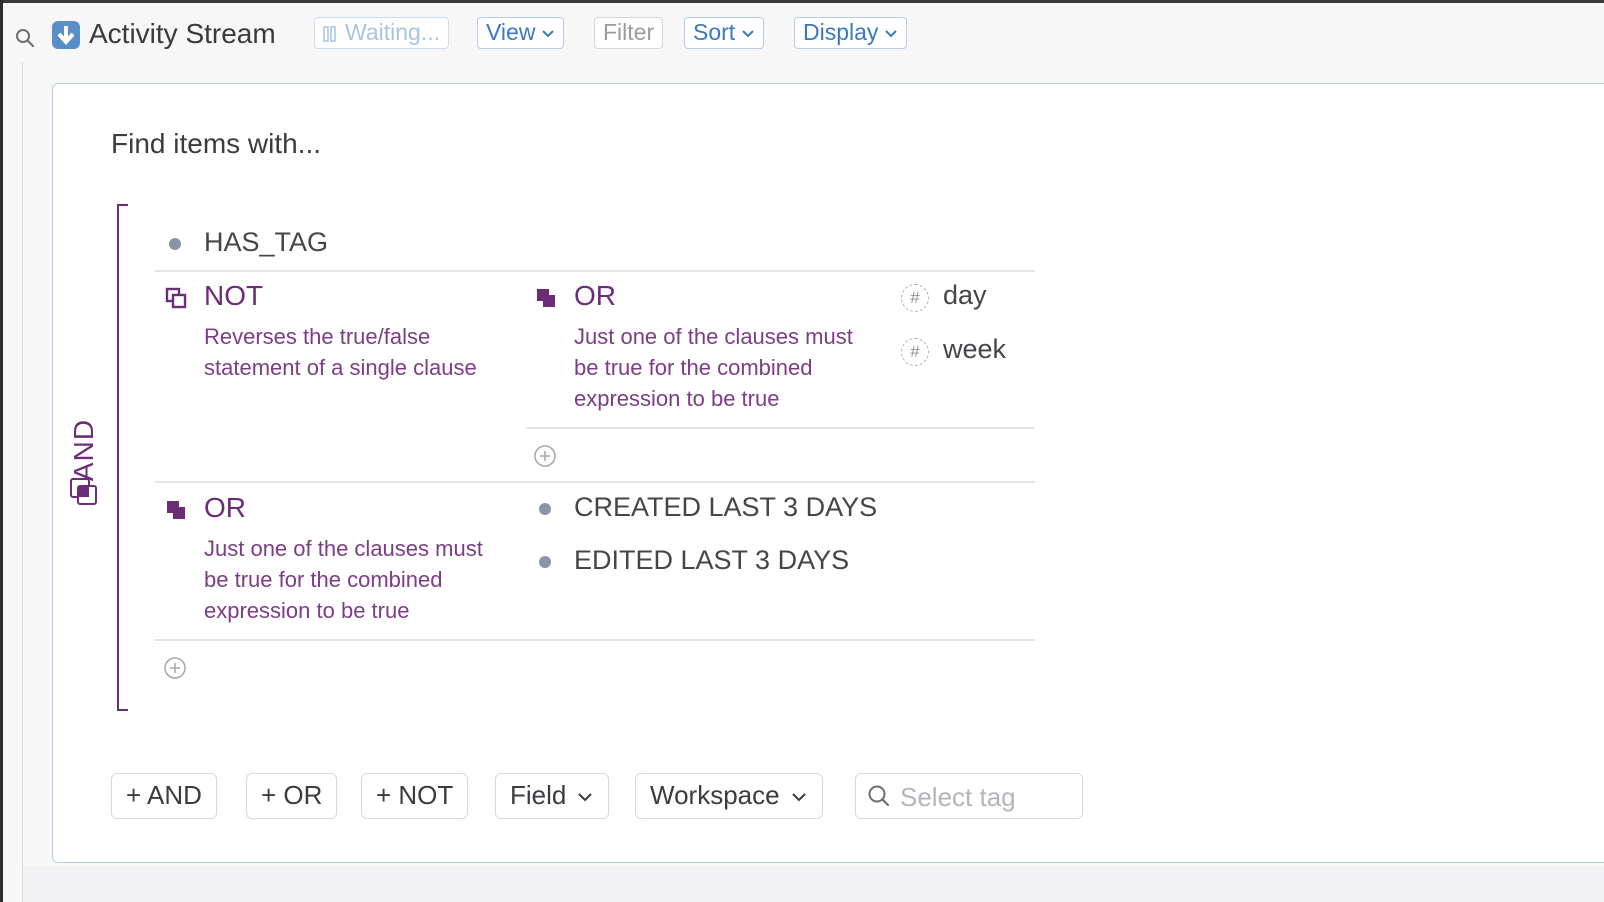 This screenshot has height=902, width=1604. Describe the element at coordinates (266, 242) in the screenshot. I see `has-tag-clause: HAS_TAG` at that location.